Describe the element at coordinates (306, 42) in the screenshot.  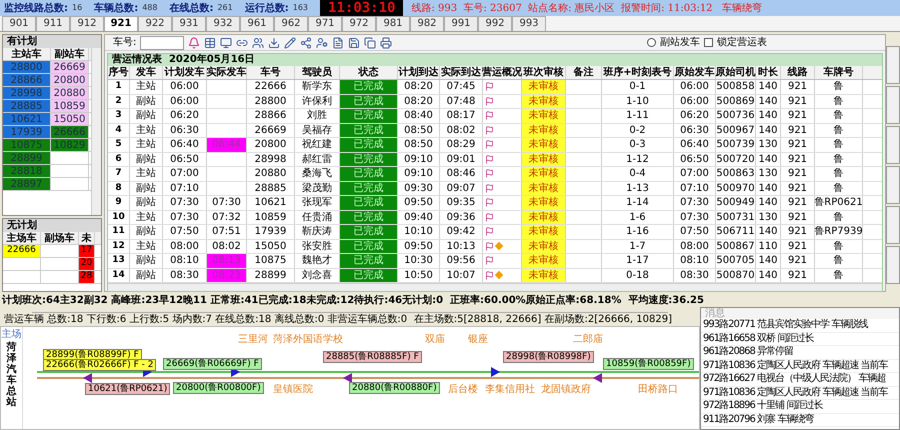
I see `share-icon` at that location.